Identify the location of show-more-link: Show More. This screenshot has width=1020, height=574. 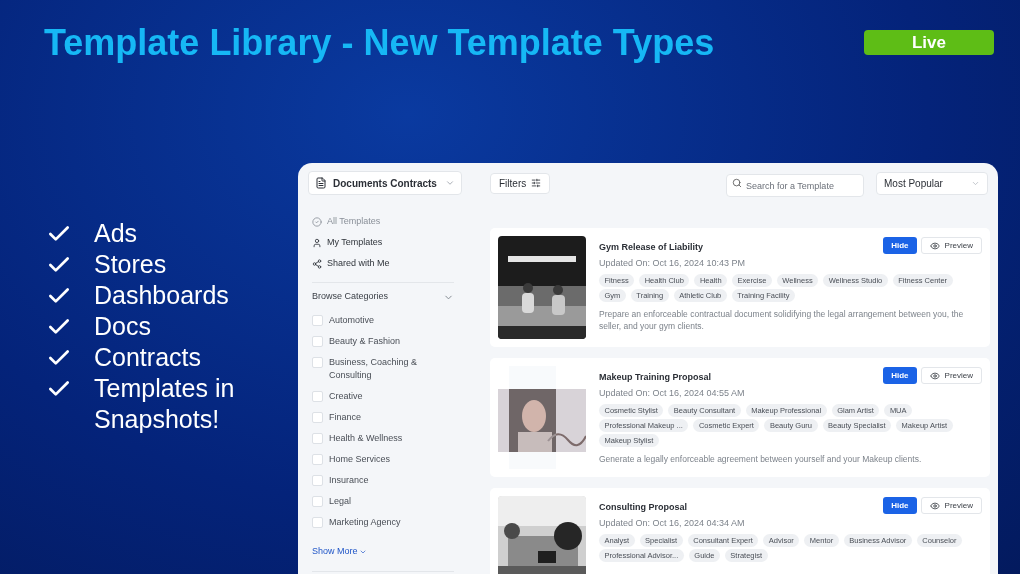
(383, 552).